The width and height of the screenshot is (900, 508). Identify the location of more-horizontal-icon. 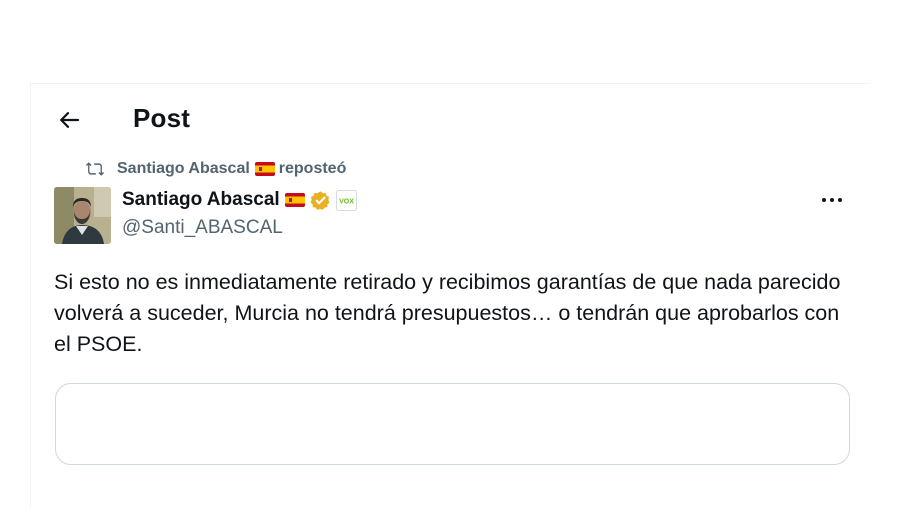
(832, 200).